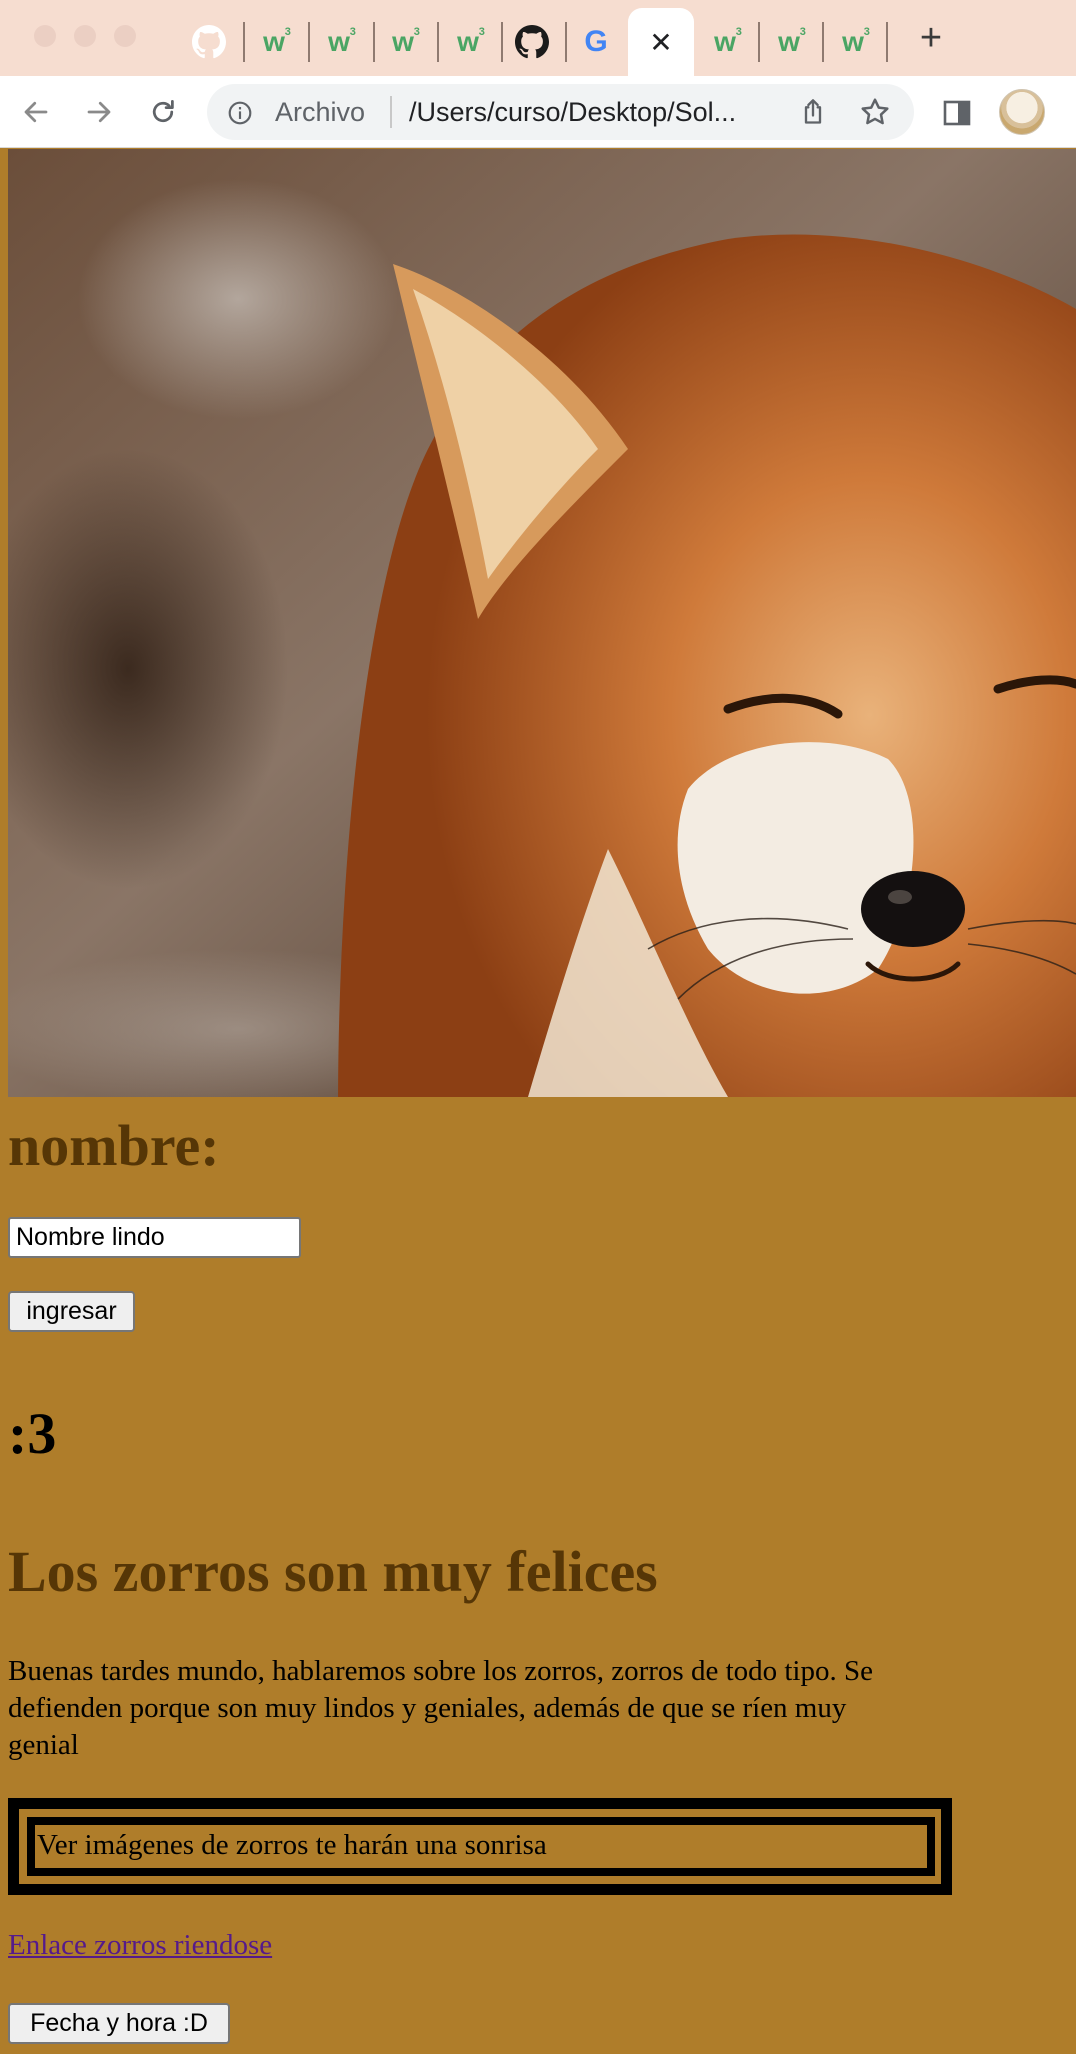 The width and height of the screenshot is (1076, 2054). Describe the element at coordinates (320, 112) in the screenshot. I see `security-chip-label: Archivo` at that location.